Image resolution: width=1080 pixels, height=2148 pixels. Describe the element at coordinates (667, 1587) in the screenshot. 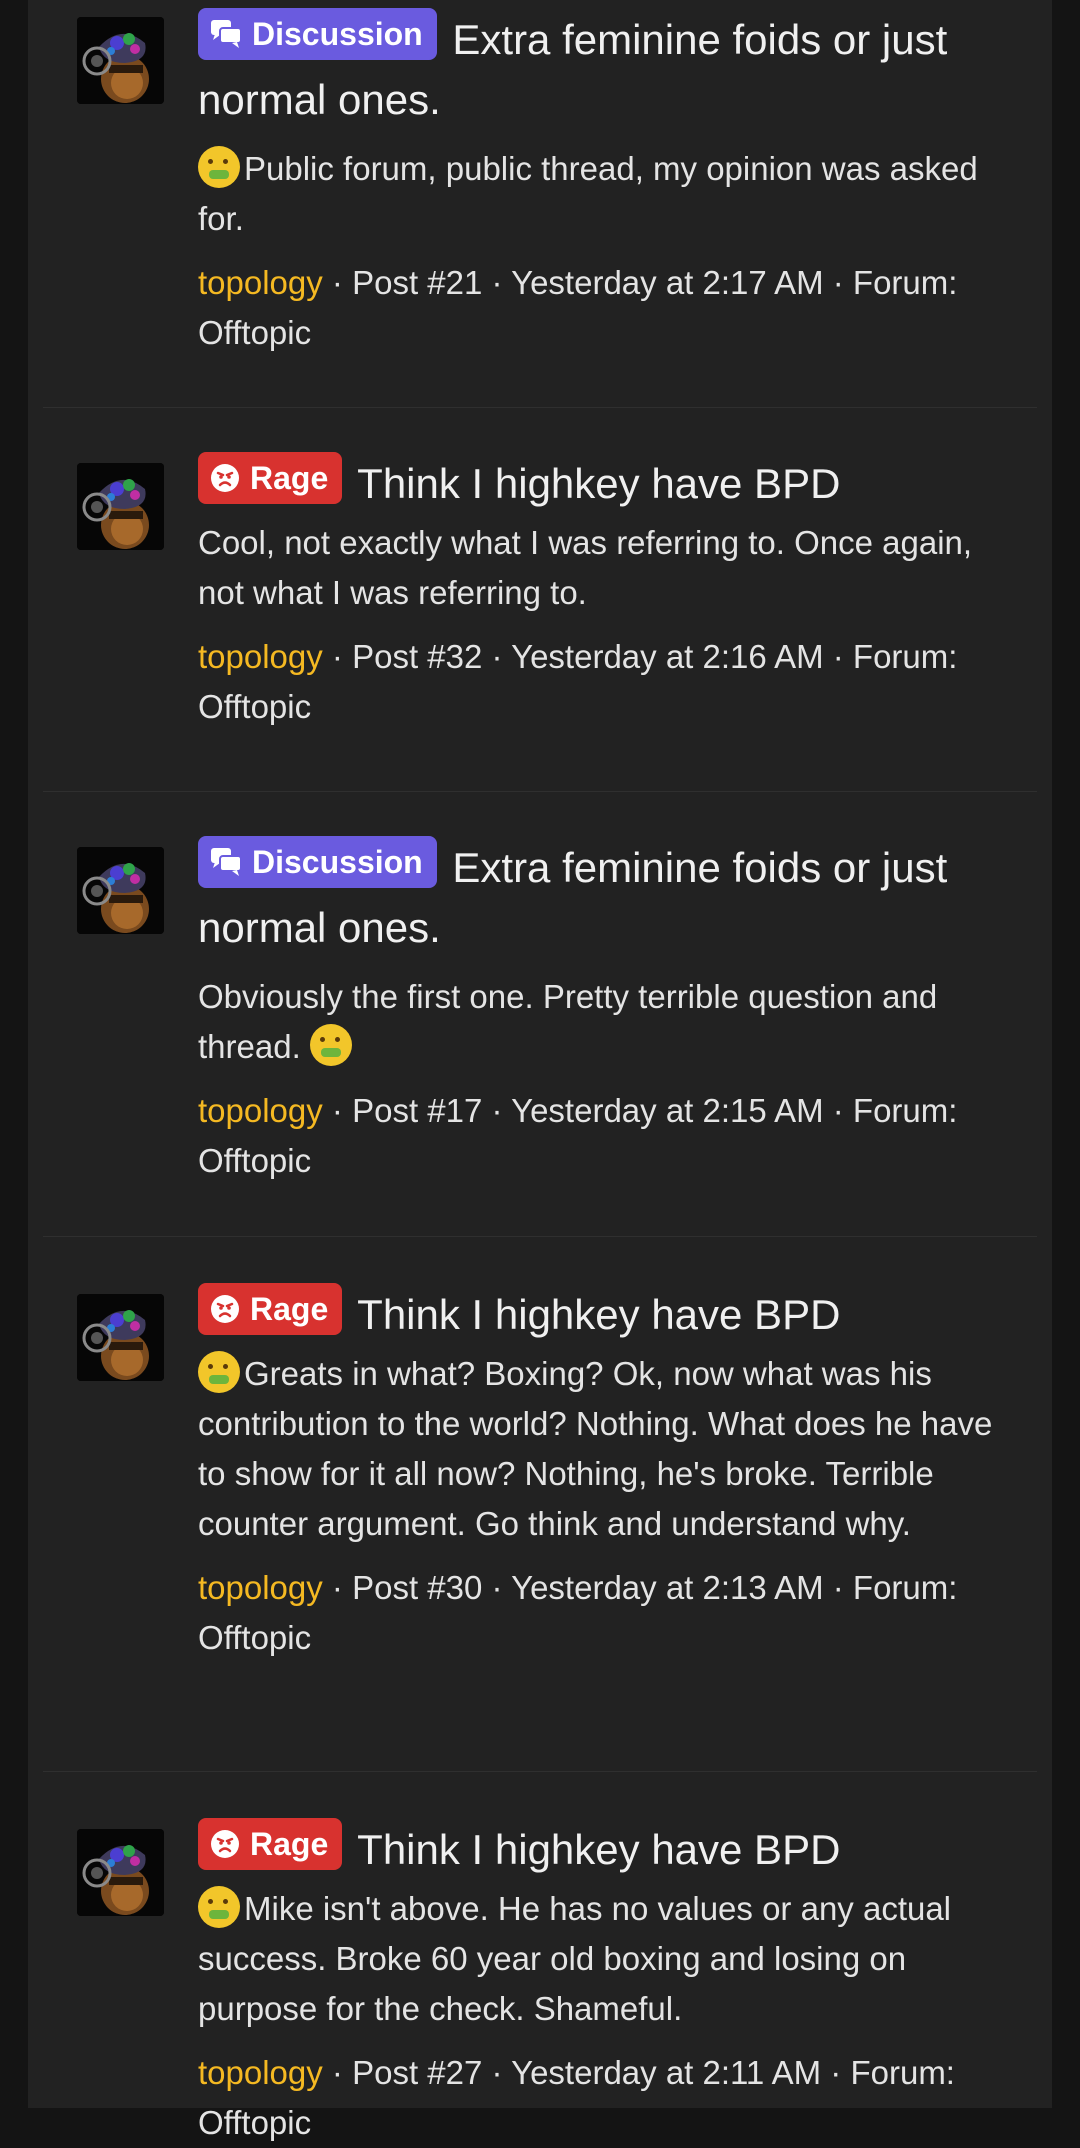

I see `post-time: Yesterday at 2:13 AM` at that location.